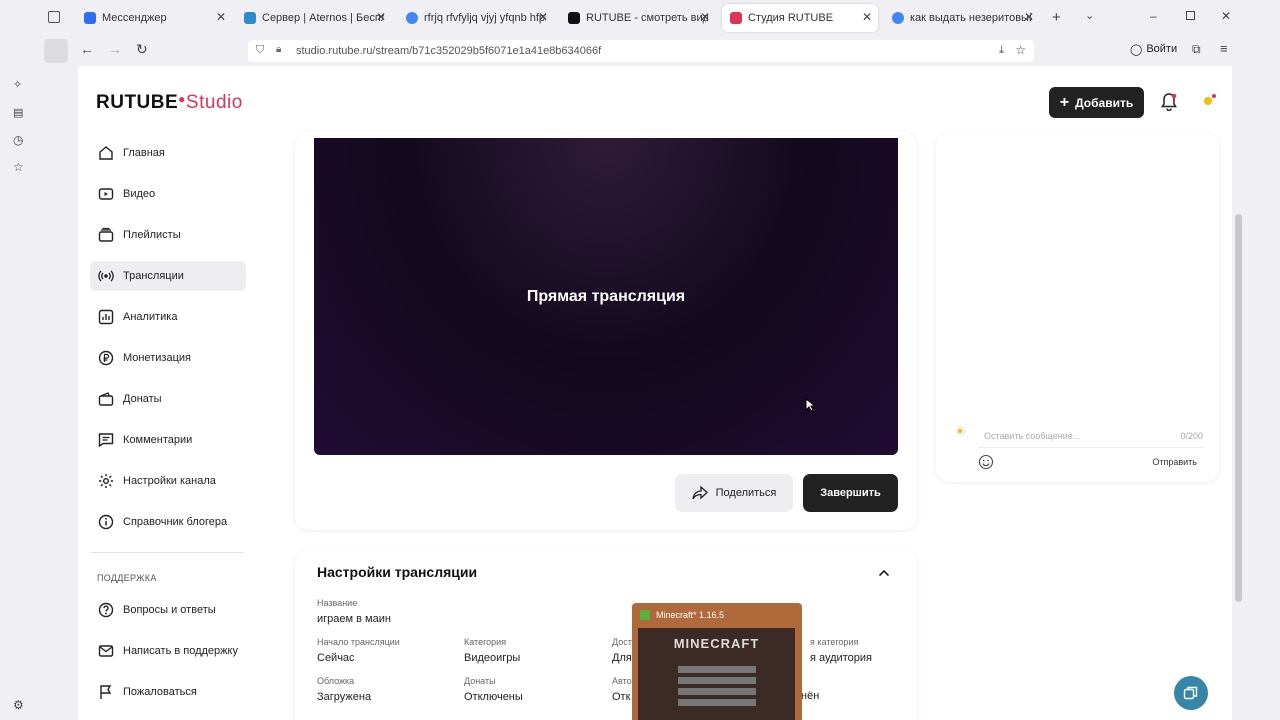 The height and width of the screenshot is (720, 1280). Describe the element at coordinates (168, 194) in the screenshot. I see `sidebar-item-video: Видео` at that location.